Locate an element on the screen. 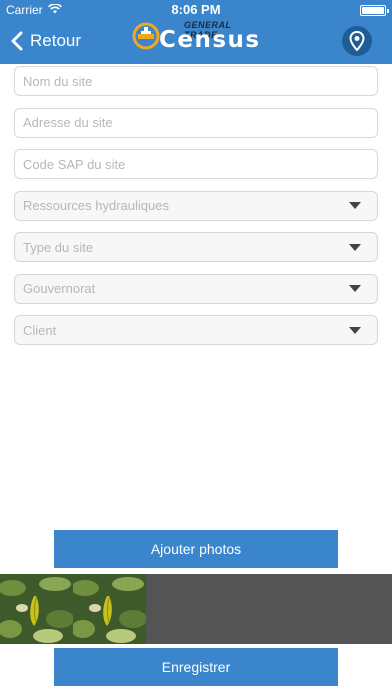  governorate-select: Gouvernorat is located at coordinates (196, 288).